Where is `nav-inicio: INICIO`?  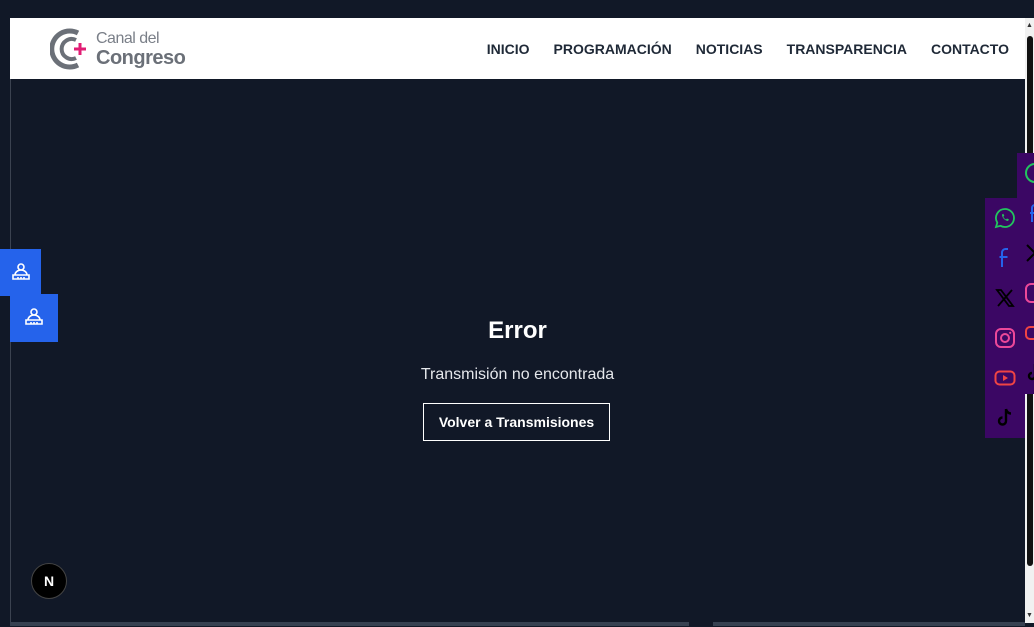 nav-inicio: INICIO is located at coordinates (508, 49).